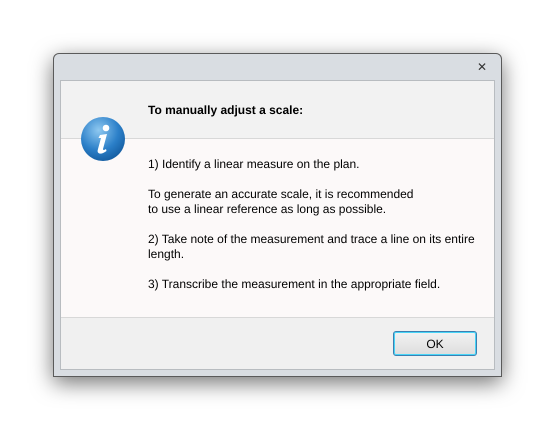  I want to click on instruction-text: 2) Take note of the measurement and trace a line on its entire length., so click(312, 247).